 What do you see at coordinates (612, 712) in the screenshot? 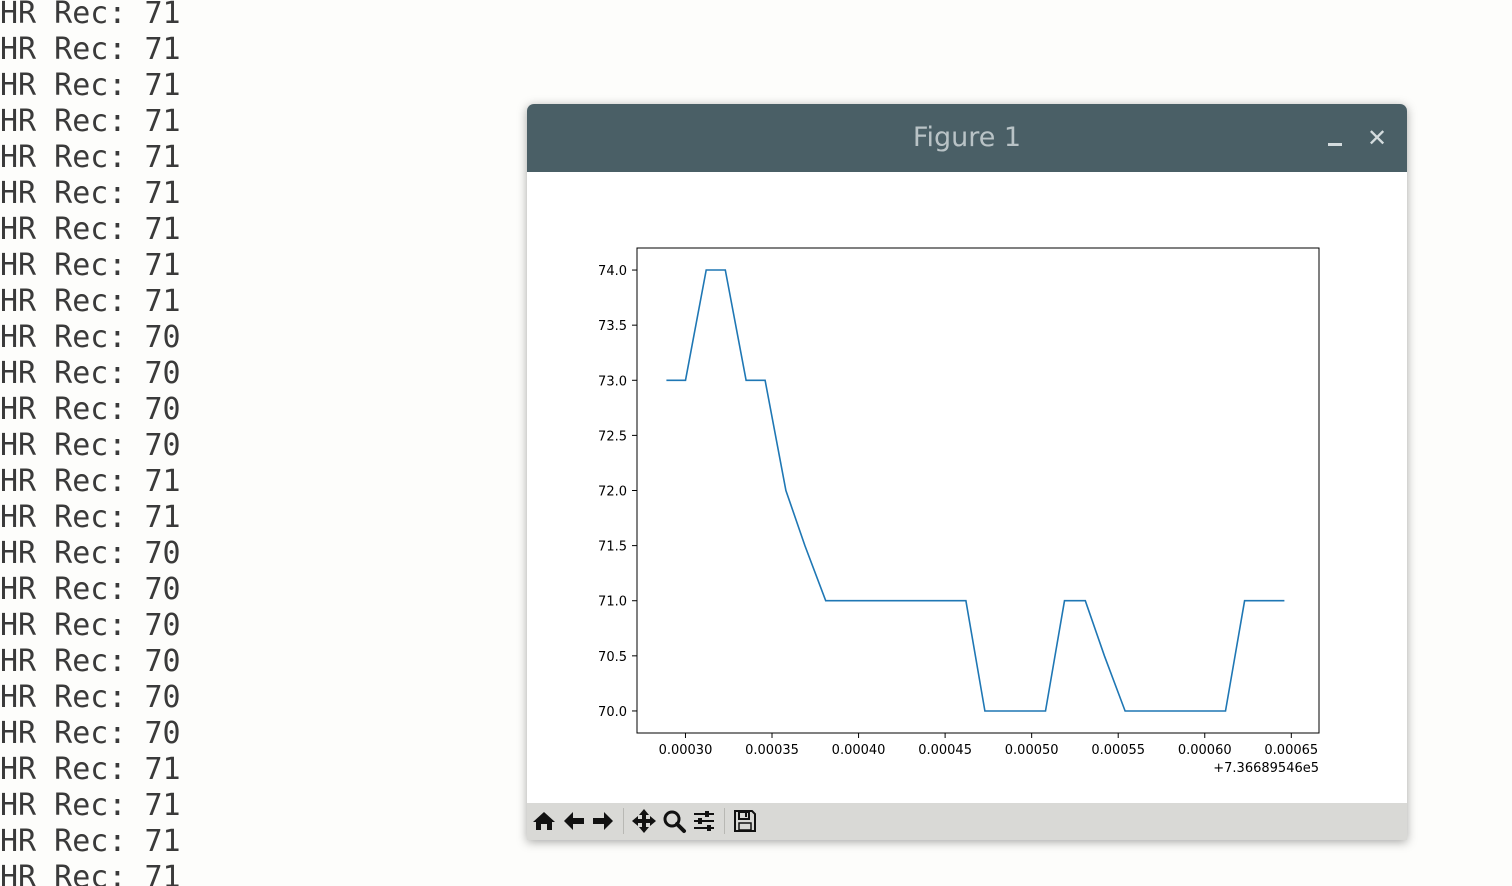
I see `y-tick-label: 70.0` at bounding box center [612, 712].